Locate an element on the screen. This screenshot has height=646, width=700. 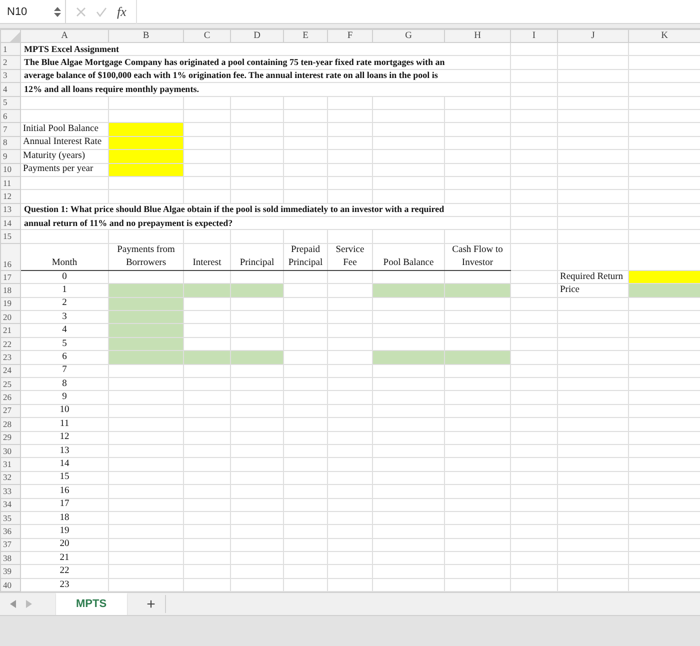
previous-sheet-icon is located at coordinates (13, 604).